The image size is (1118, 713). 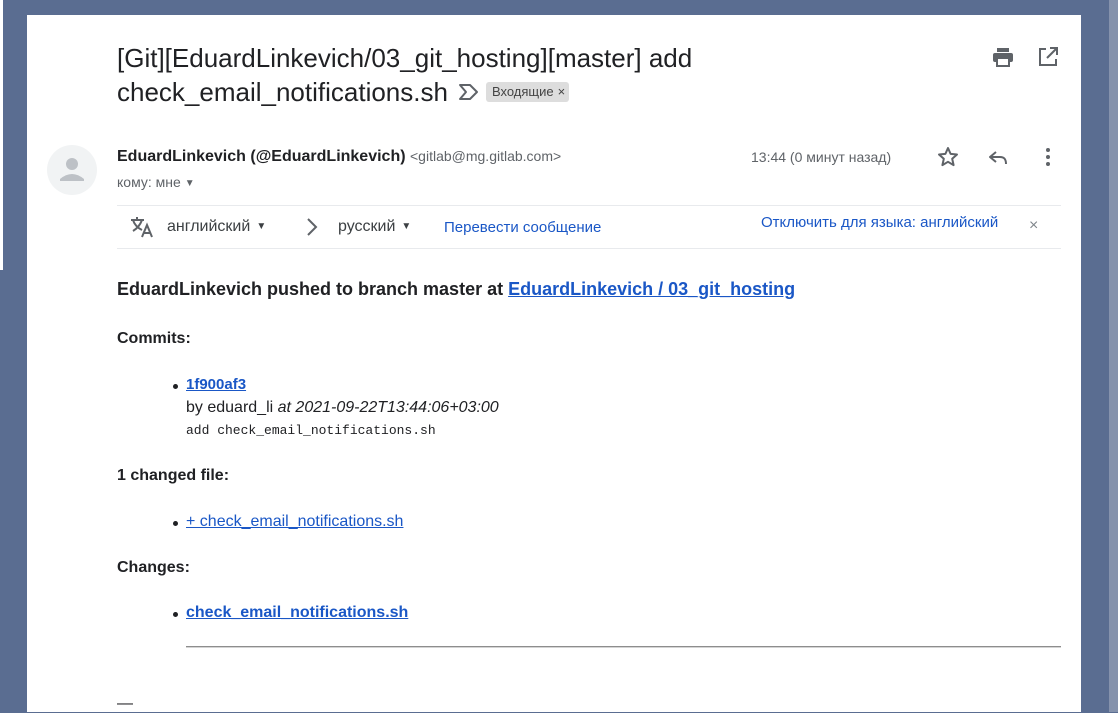 I want to click on changes-file-link: check_email_notifications.sh, so click(x=297, y=612).